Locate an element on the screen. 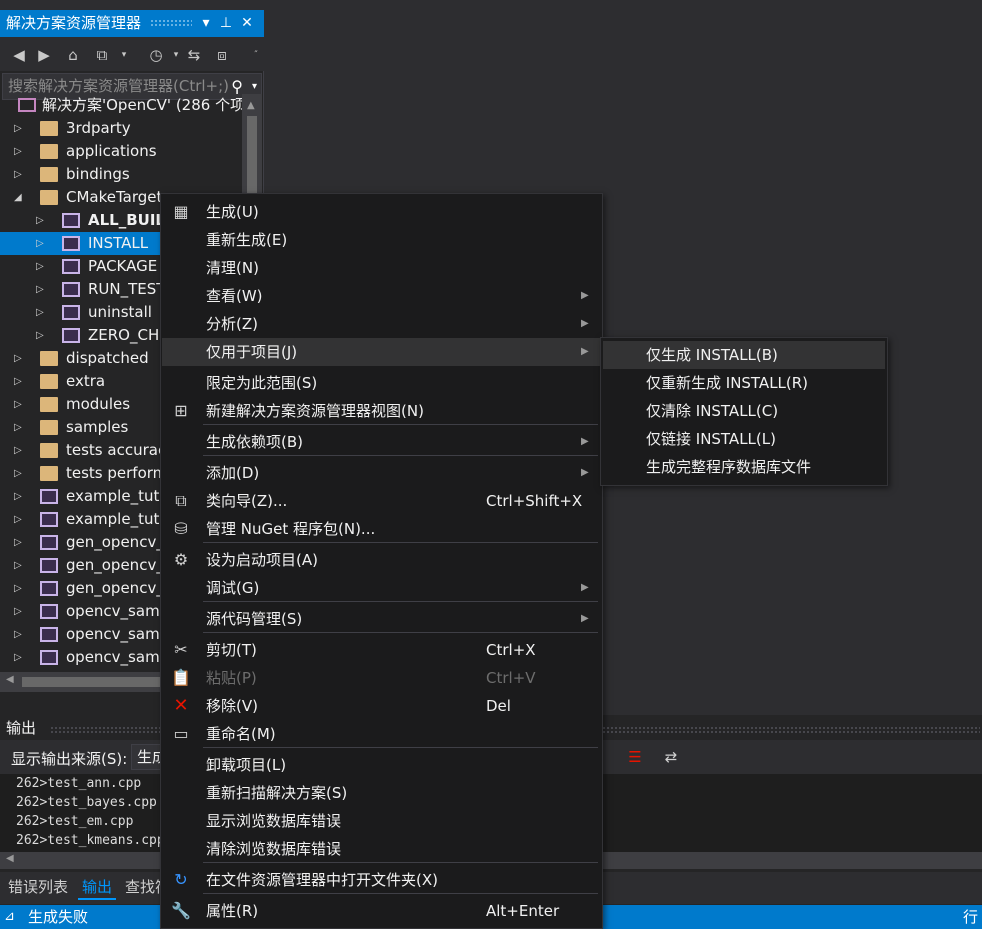 This screenshot has width=982, height=929. menu-item: ⚙ 设为启动项目(A) is located at coordinates (381, 560).